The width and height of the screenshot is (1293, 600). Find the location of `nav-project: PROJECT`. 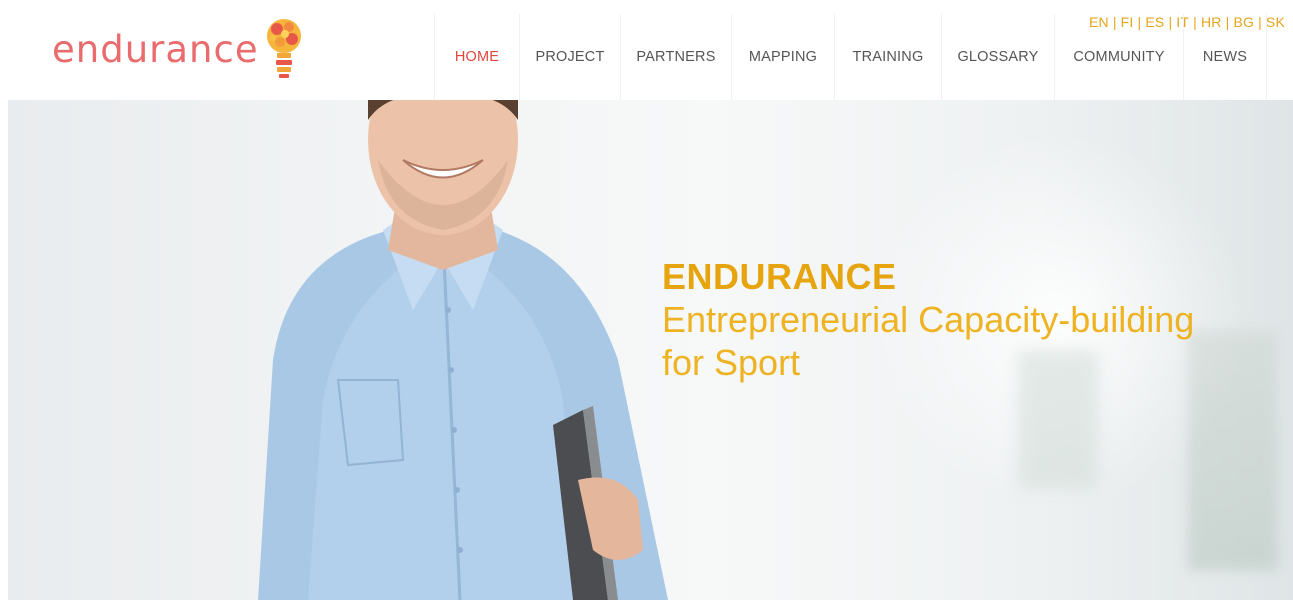

nav-project: PROJECT is located at coordinates (569, 57).